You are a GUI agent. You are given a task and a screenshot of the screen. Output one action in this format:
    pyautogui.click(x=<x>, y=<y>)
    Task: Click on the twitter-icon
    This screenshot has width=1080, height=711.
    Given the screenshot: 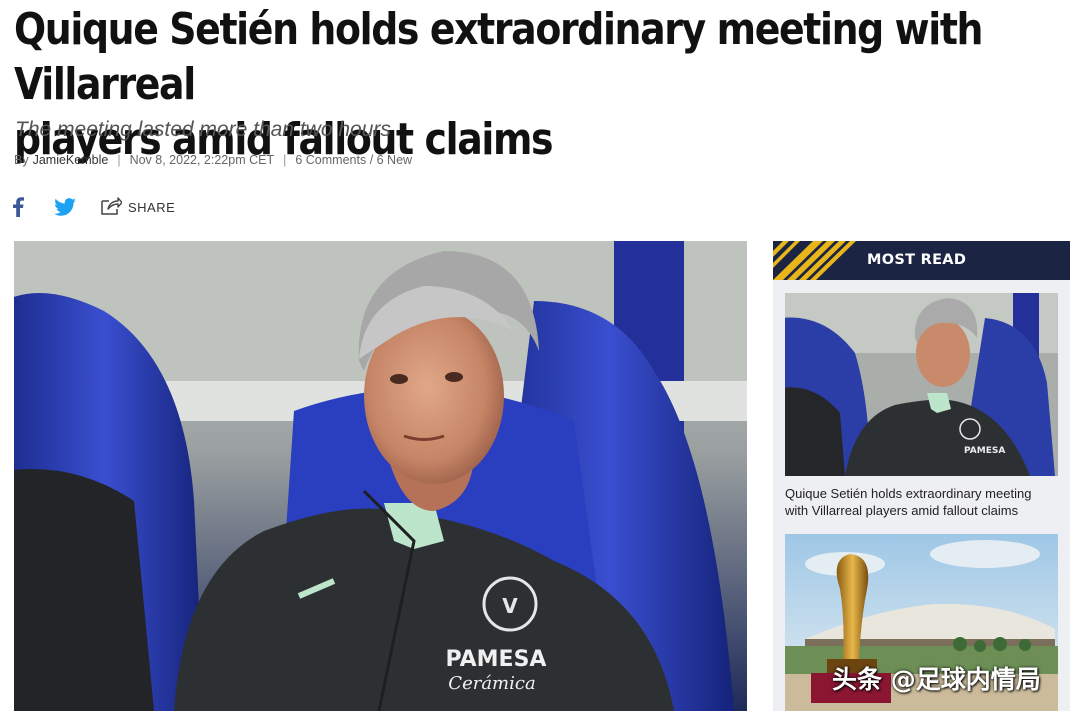 What is the action you would take?
    pyautogui.click(x=66, y=207)
    